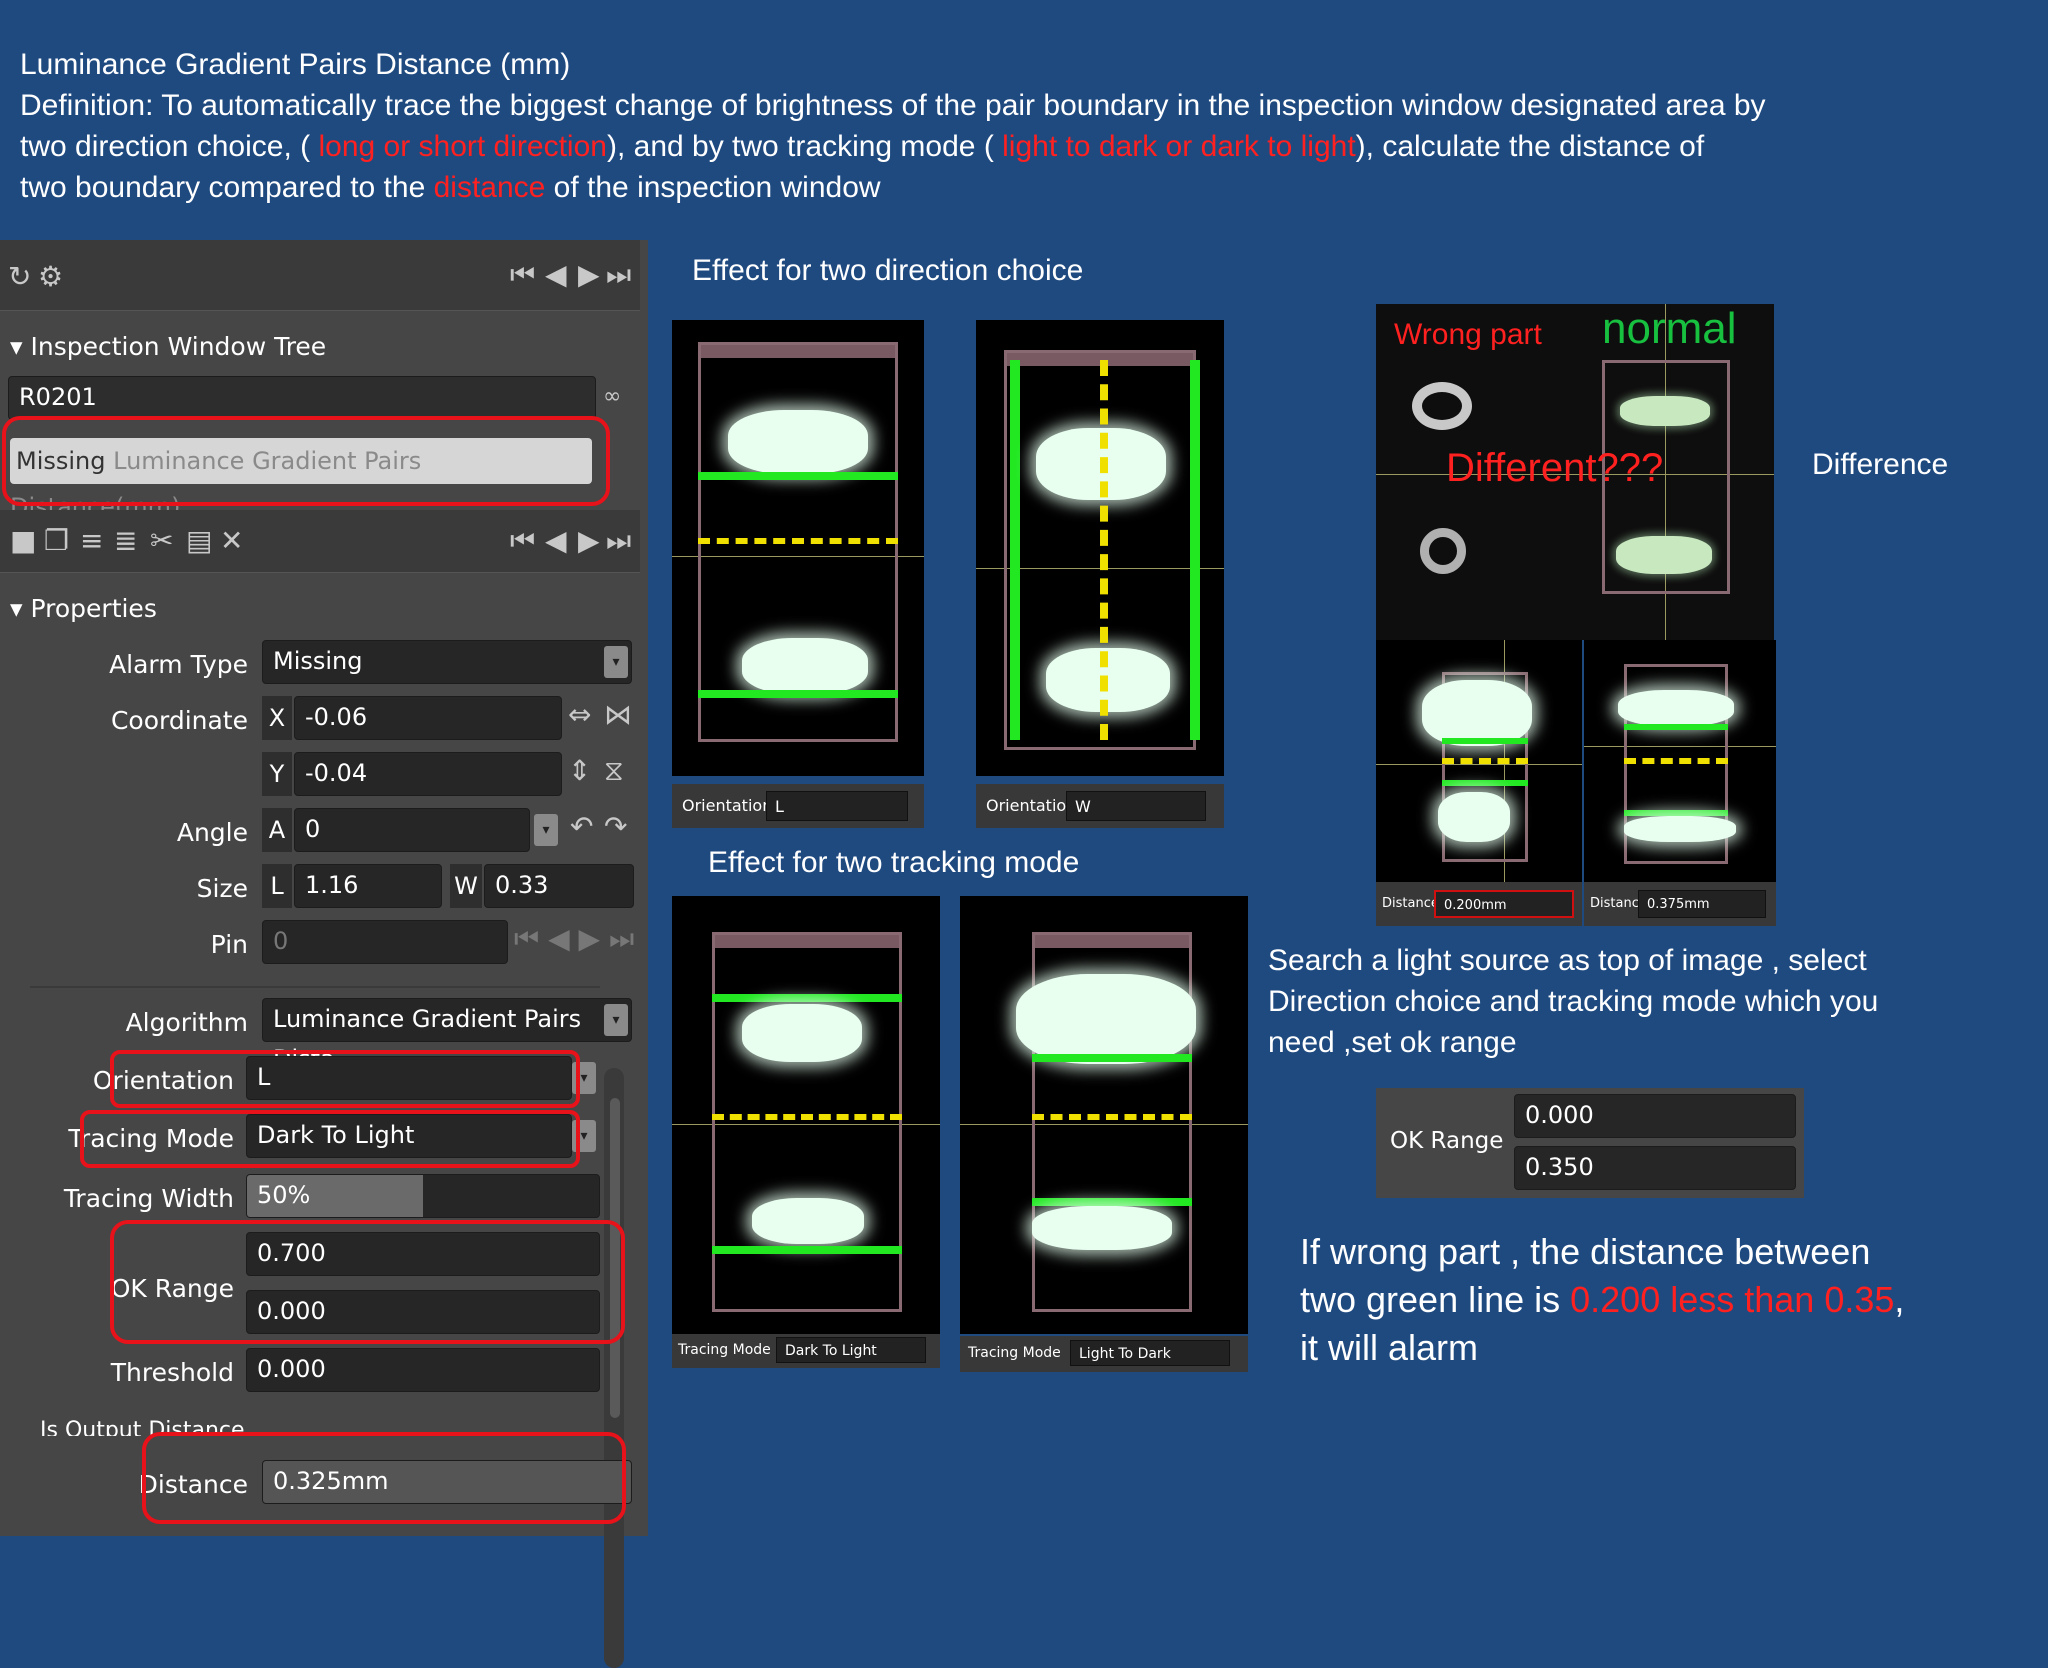  I want to click on size-label: Size, so click(222, 888).